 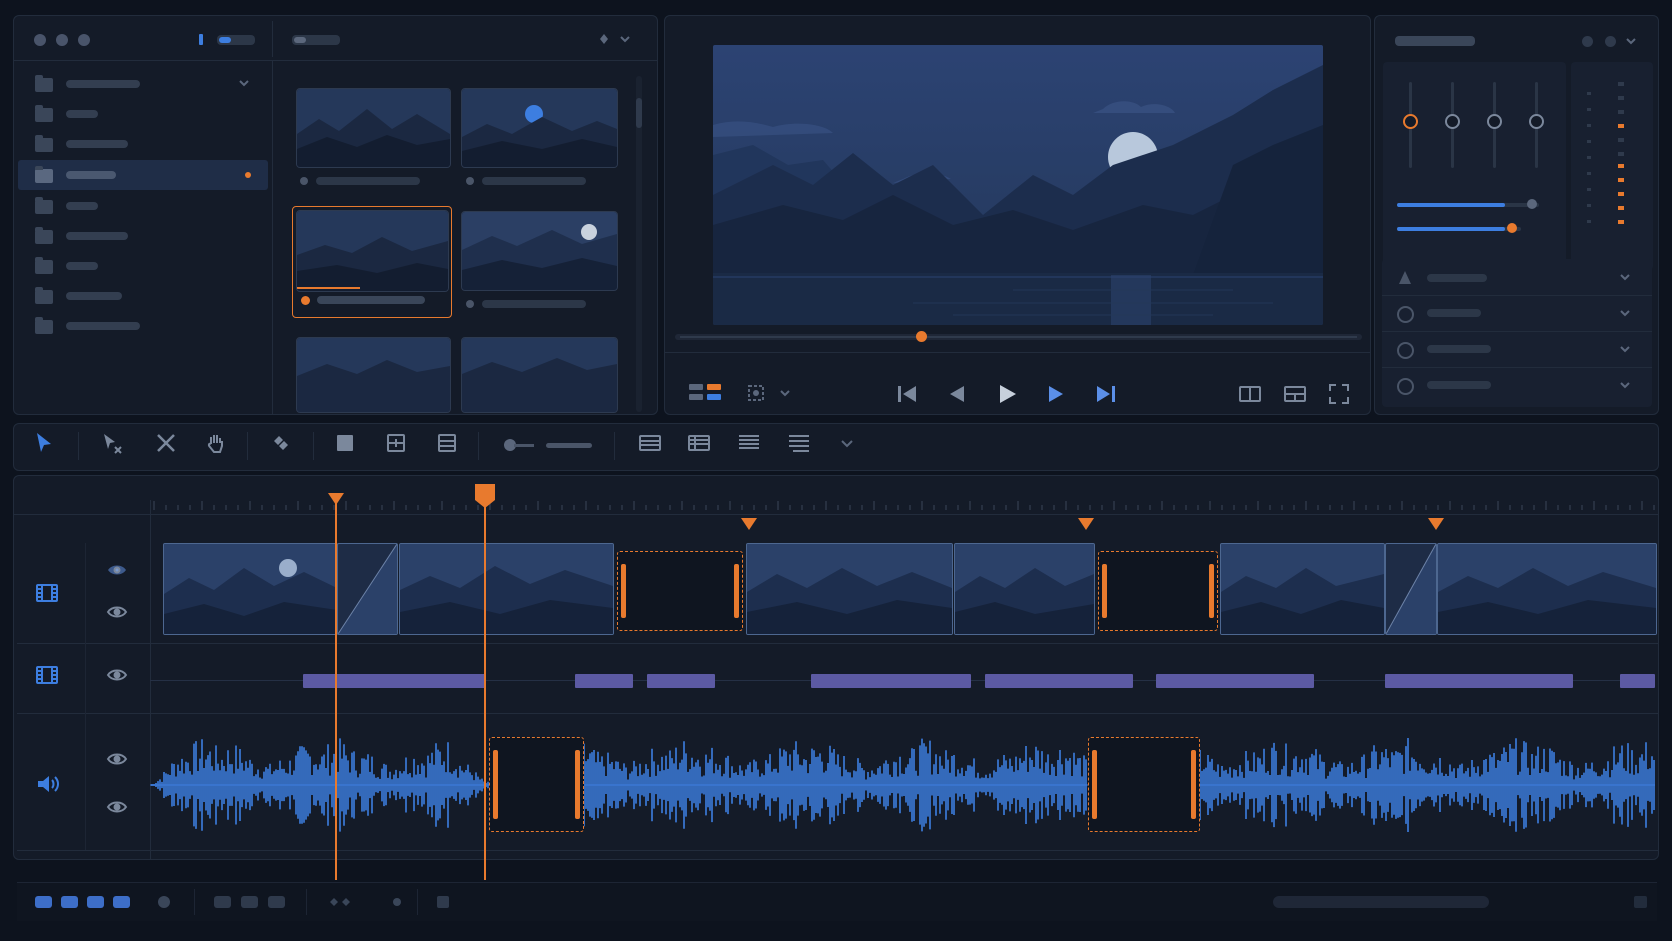 What do you see at coordinates (1018, 185) in the screenshot?
I see `viewer-frame` at bounding box center [1018, 185].